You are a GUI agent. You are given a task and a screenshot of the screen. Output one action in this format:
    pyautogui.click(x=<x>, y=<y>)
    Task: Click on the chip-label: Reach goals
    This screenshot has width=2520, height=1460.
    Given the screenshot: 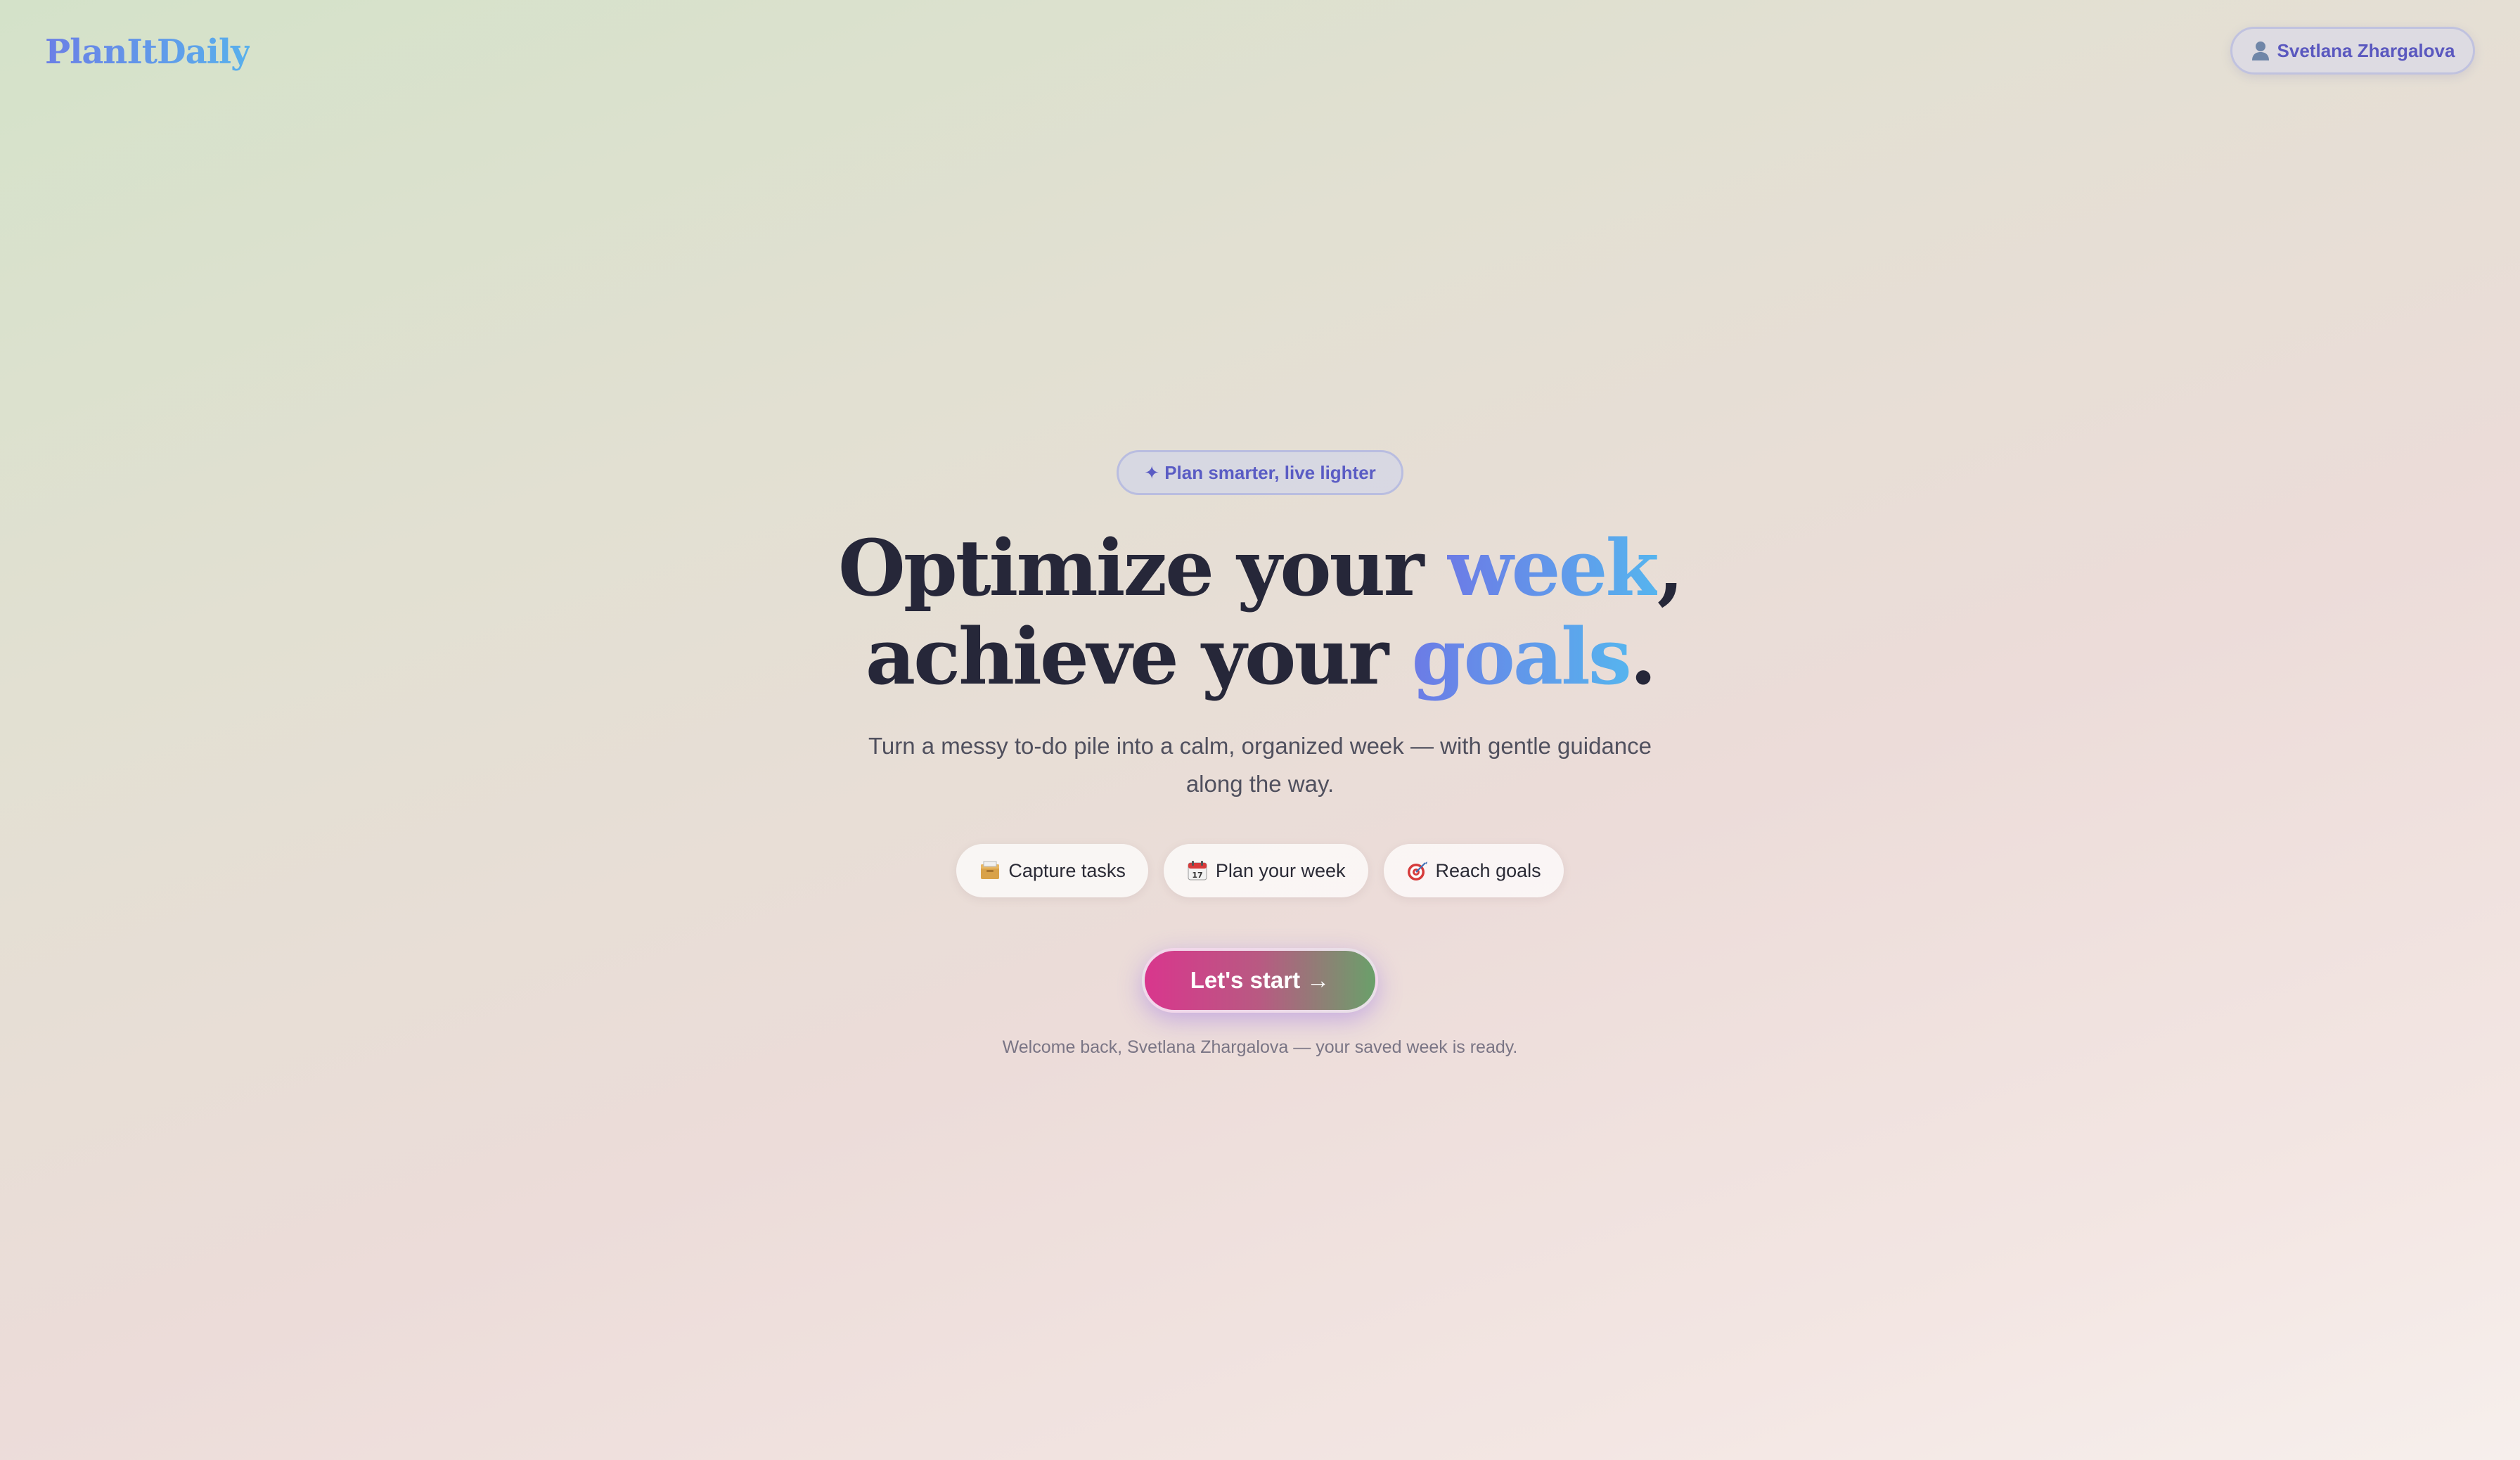 What is the action you would take?
    pyautogui.click(x=1488, y=870)
    